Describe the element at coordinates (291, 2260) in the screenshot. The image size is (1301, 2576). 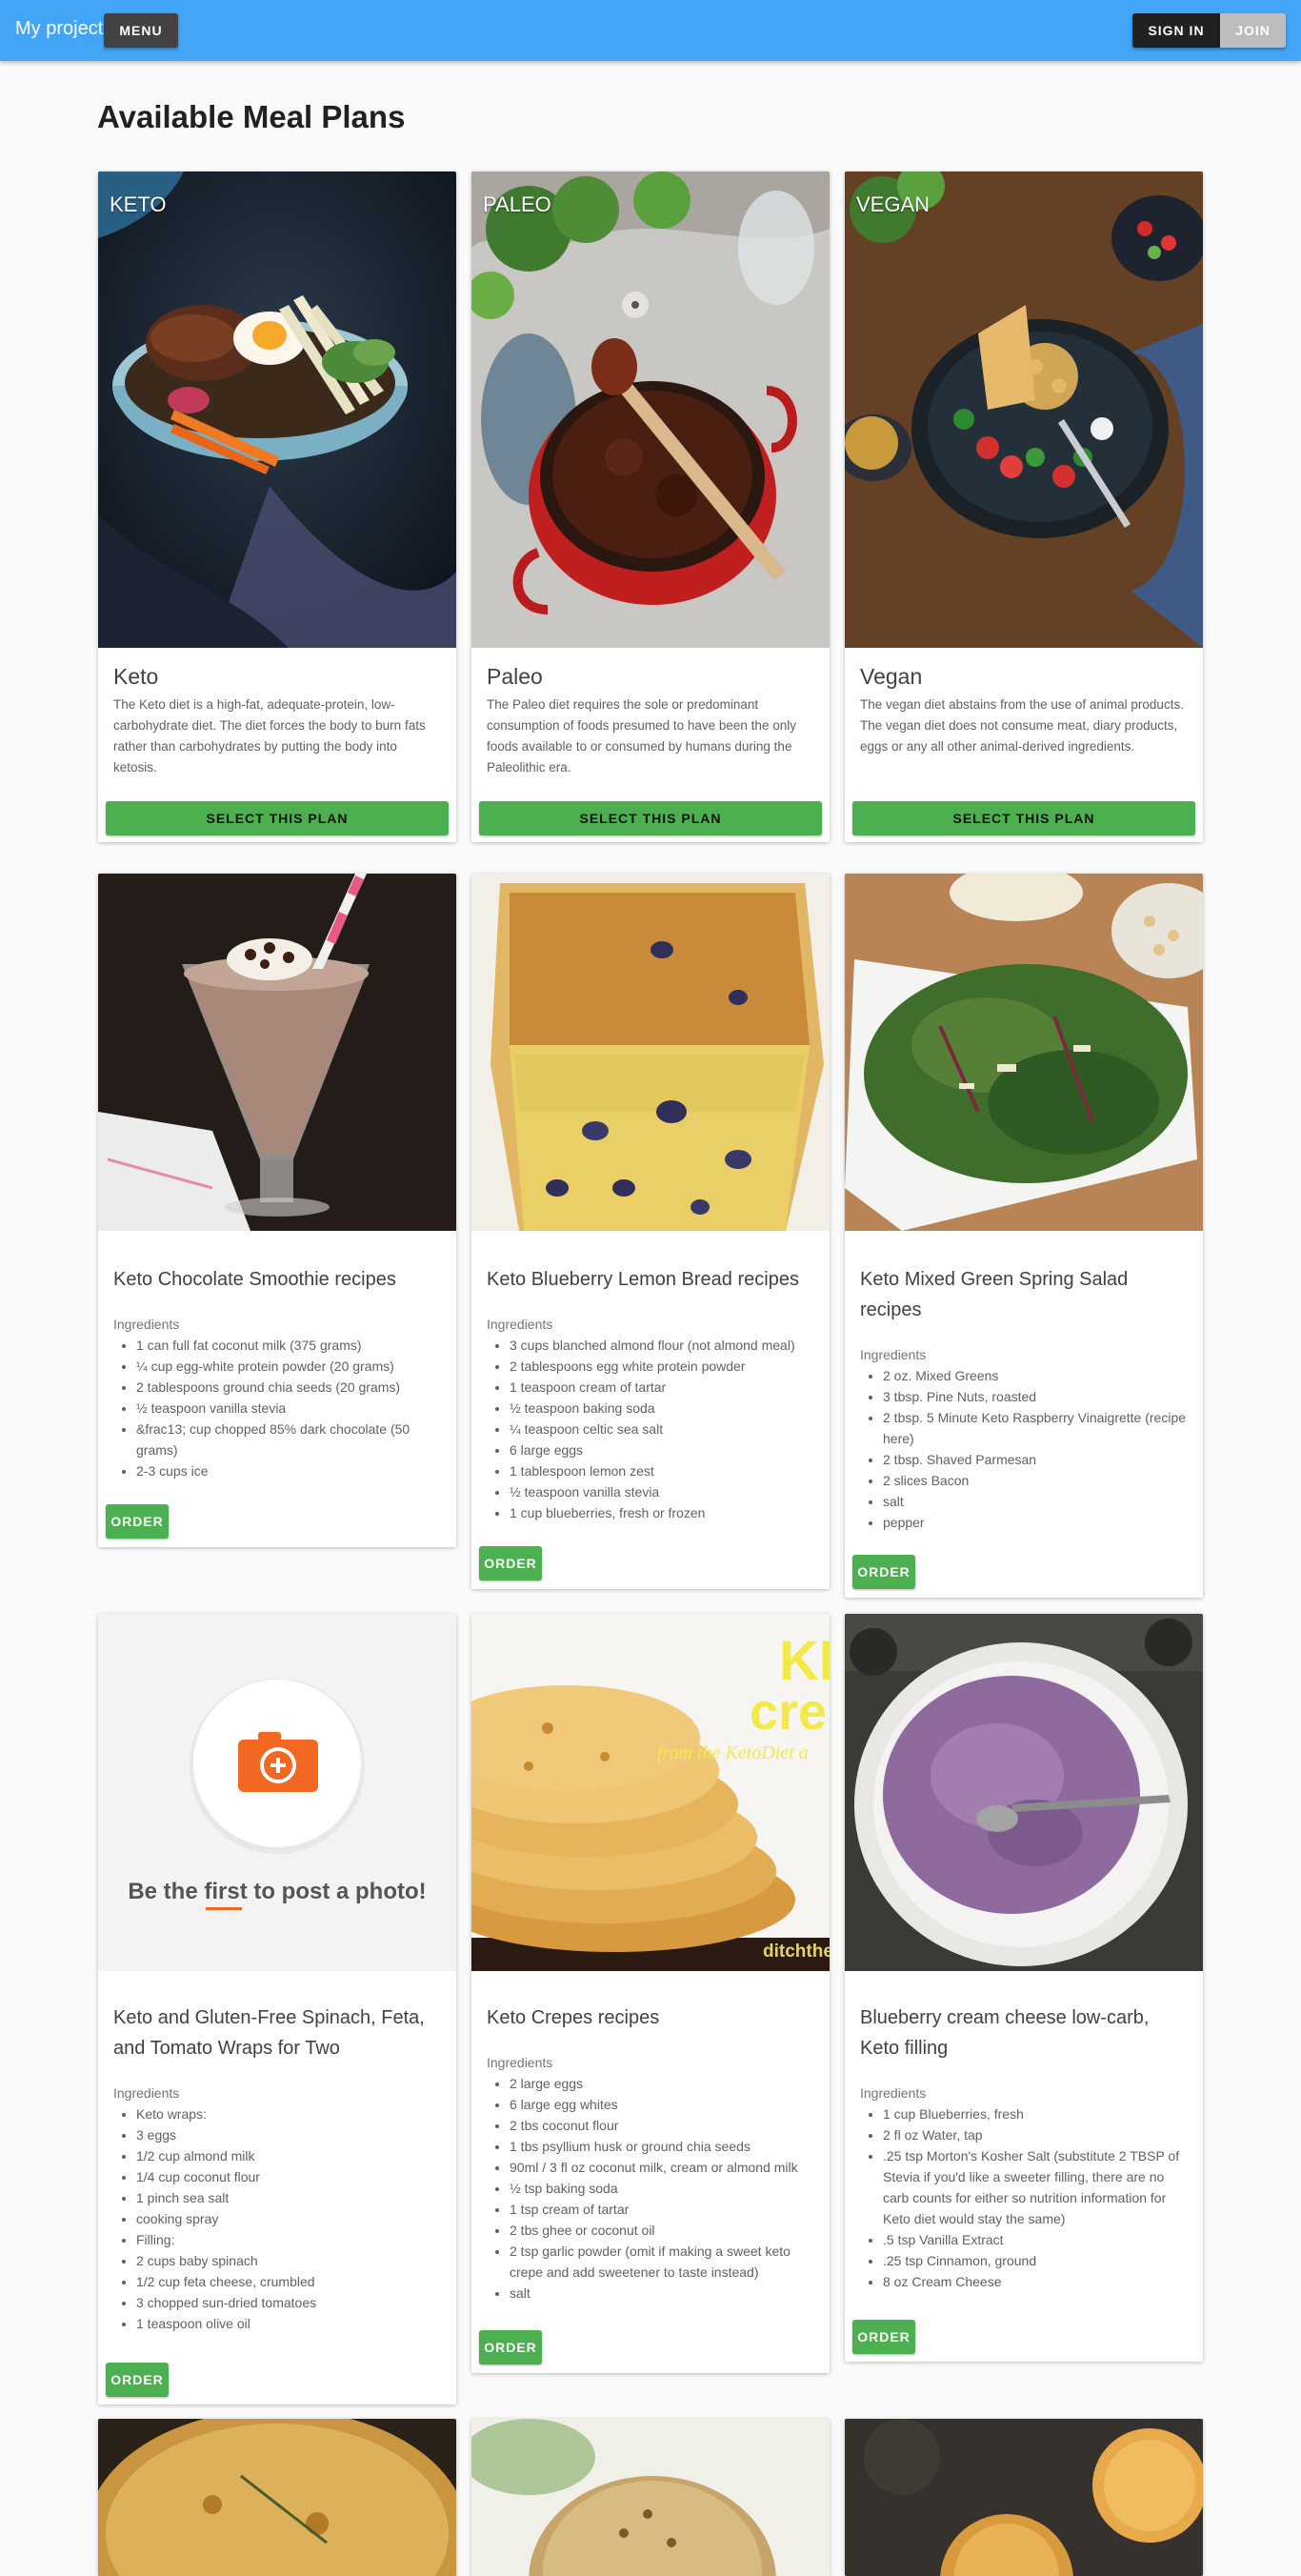
I see `ingredient-item: 2 cups baby spinach` at that location.